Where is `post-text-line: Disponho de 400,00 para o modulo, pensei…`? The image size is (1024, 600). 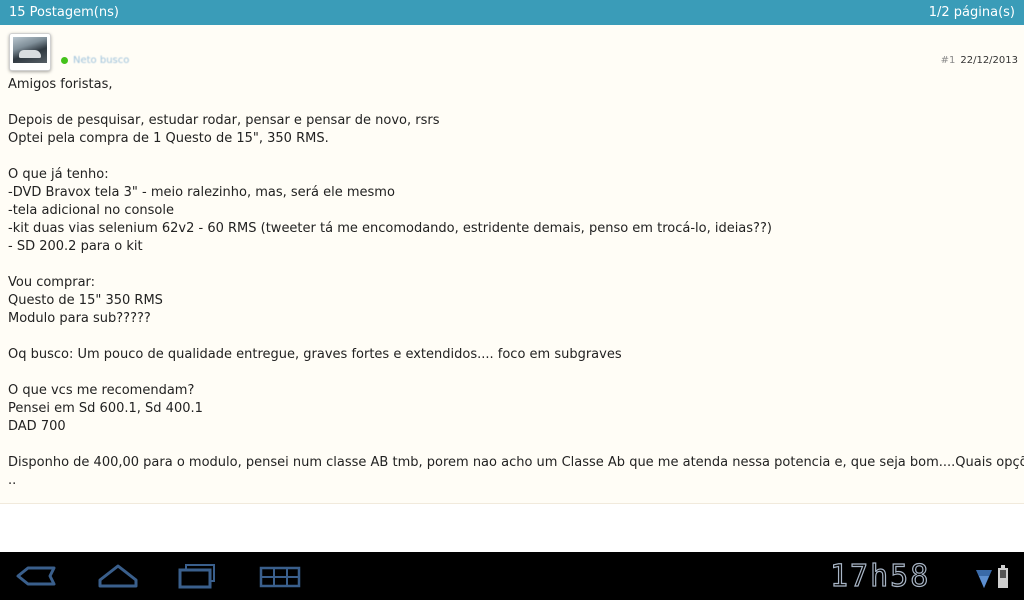 post-text-line: Disponho de 400,00 para o modulo, pensei… is located at coordinates (516, 462).